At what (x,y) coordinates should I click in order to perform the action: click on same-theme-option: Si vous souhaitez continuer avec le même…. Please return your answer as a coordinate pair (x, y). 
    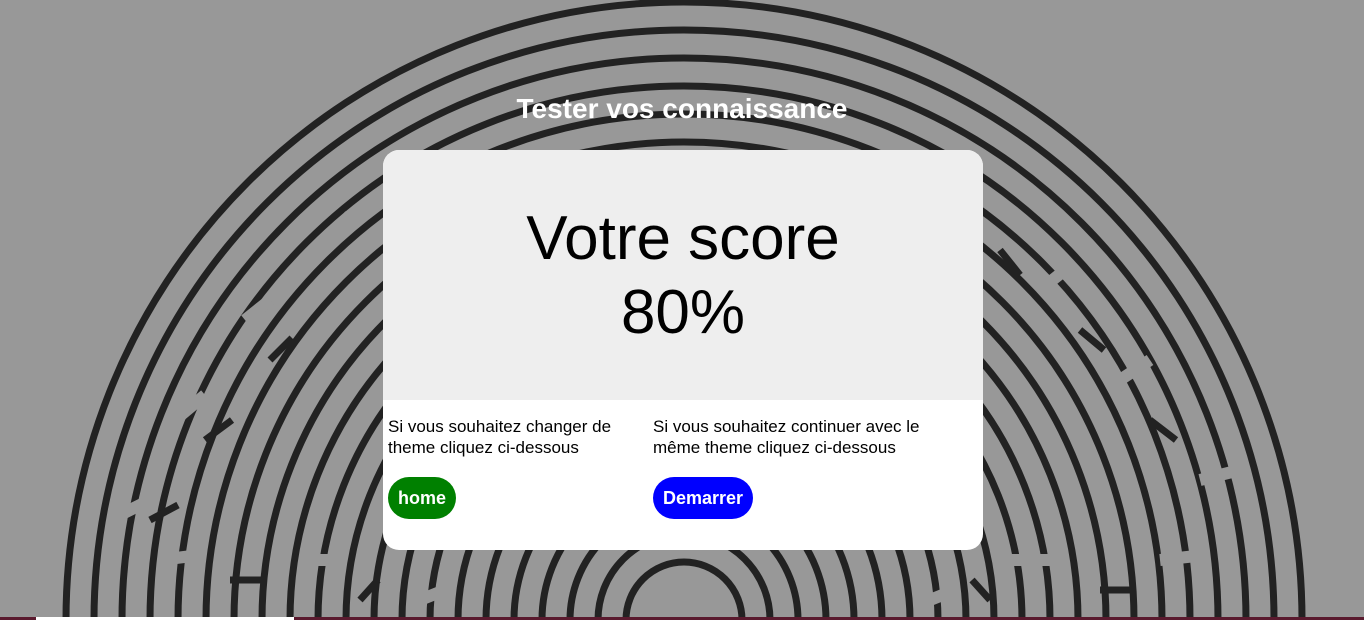
    Looking at the image, I should click on (803, 467).